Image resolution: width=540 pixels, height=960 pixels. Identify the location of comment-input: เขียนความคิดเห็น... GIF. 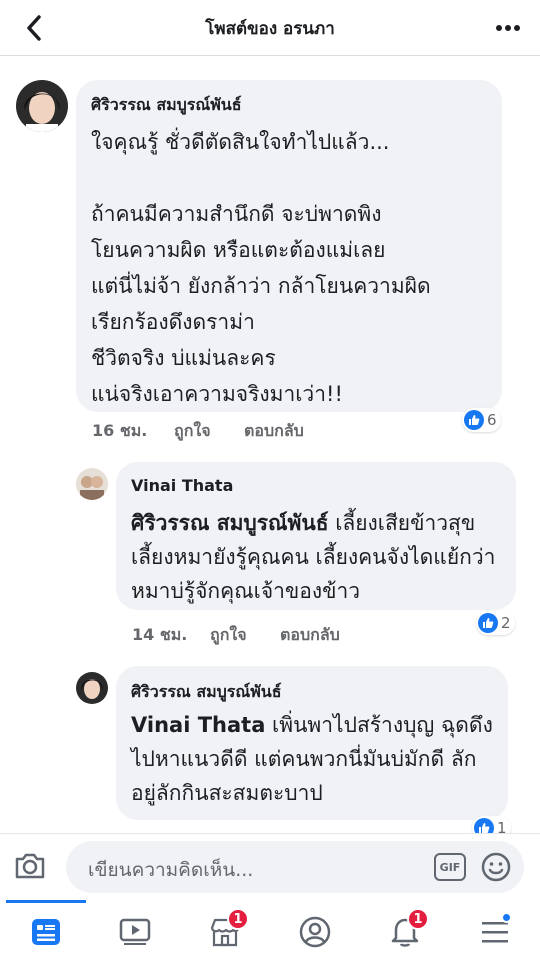
(295, 867).